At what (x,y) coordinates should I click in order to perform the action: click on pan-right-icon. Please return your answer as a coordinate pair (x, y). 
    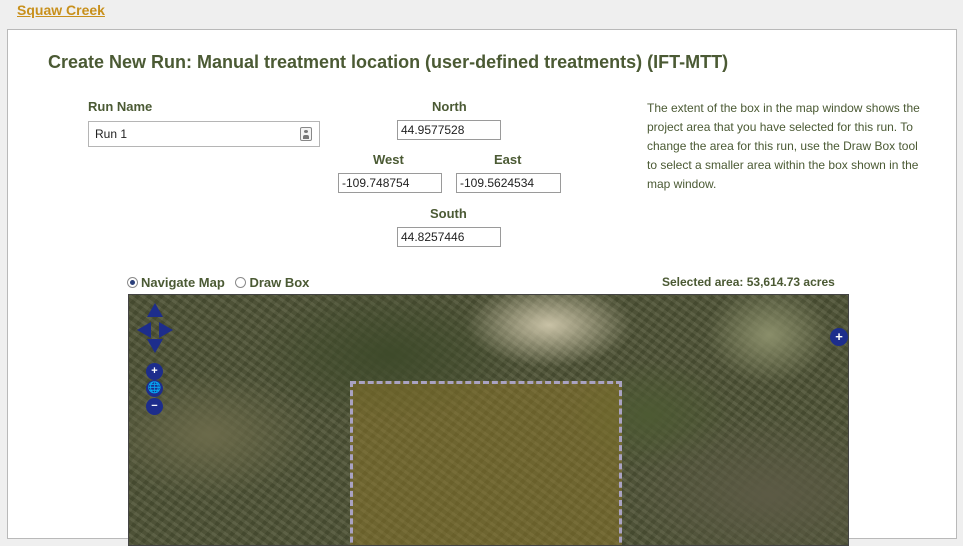
    Looking at the image, I should click on (166, 330).